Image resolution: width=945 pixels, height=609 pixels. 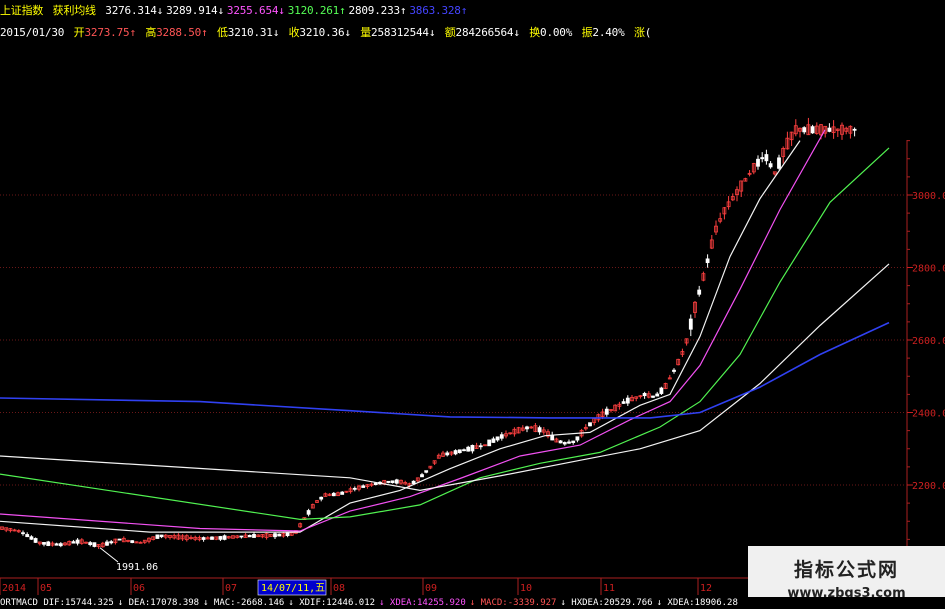 I want to click on date-label-05: 05, so click(x=46, y=588).